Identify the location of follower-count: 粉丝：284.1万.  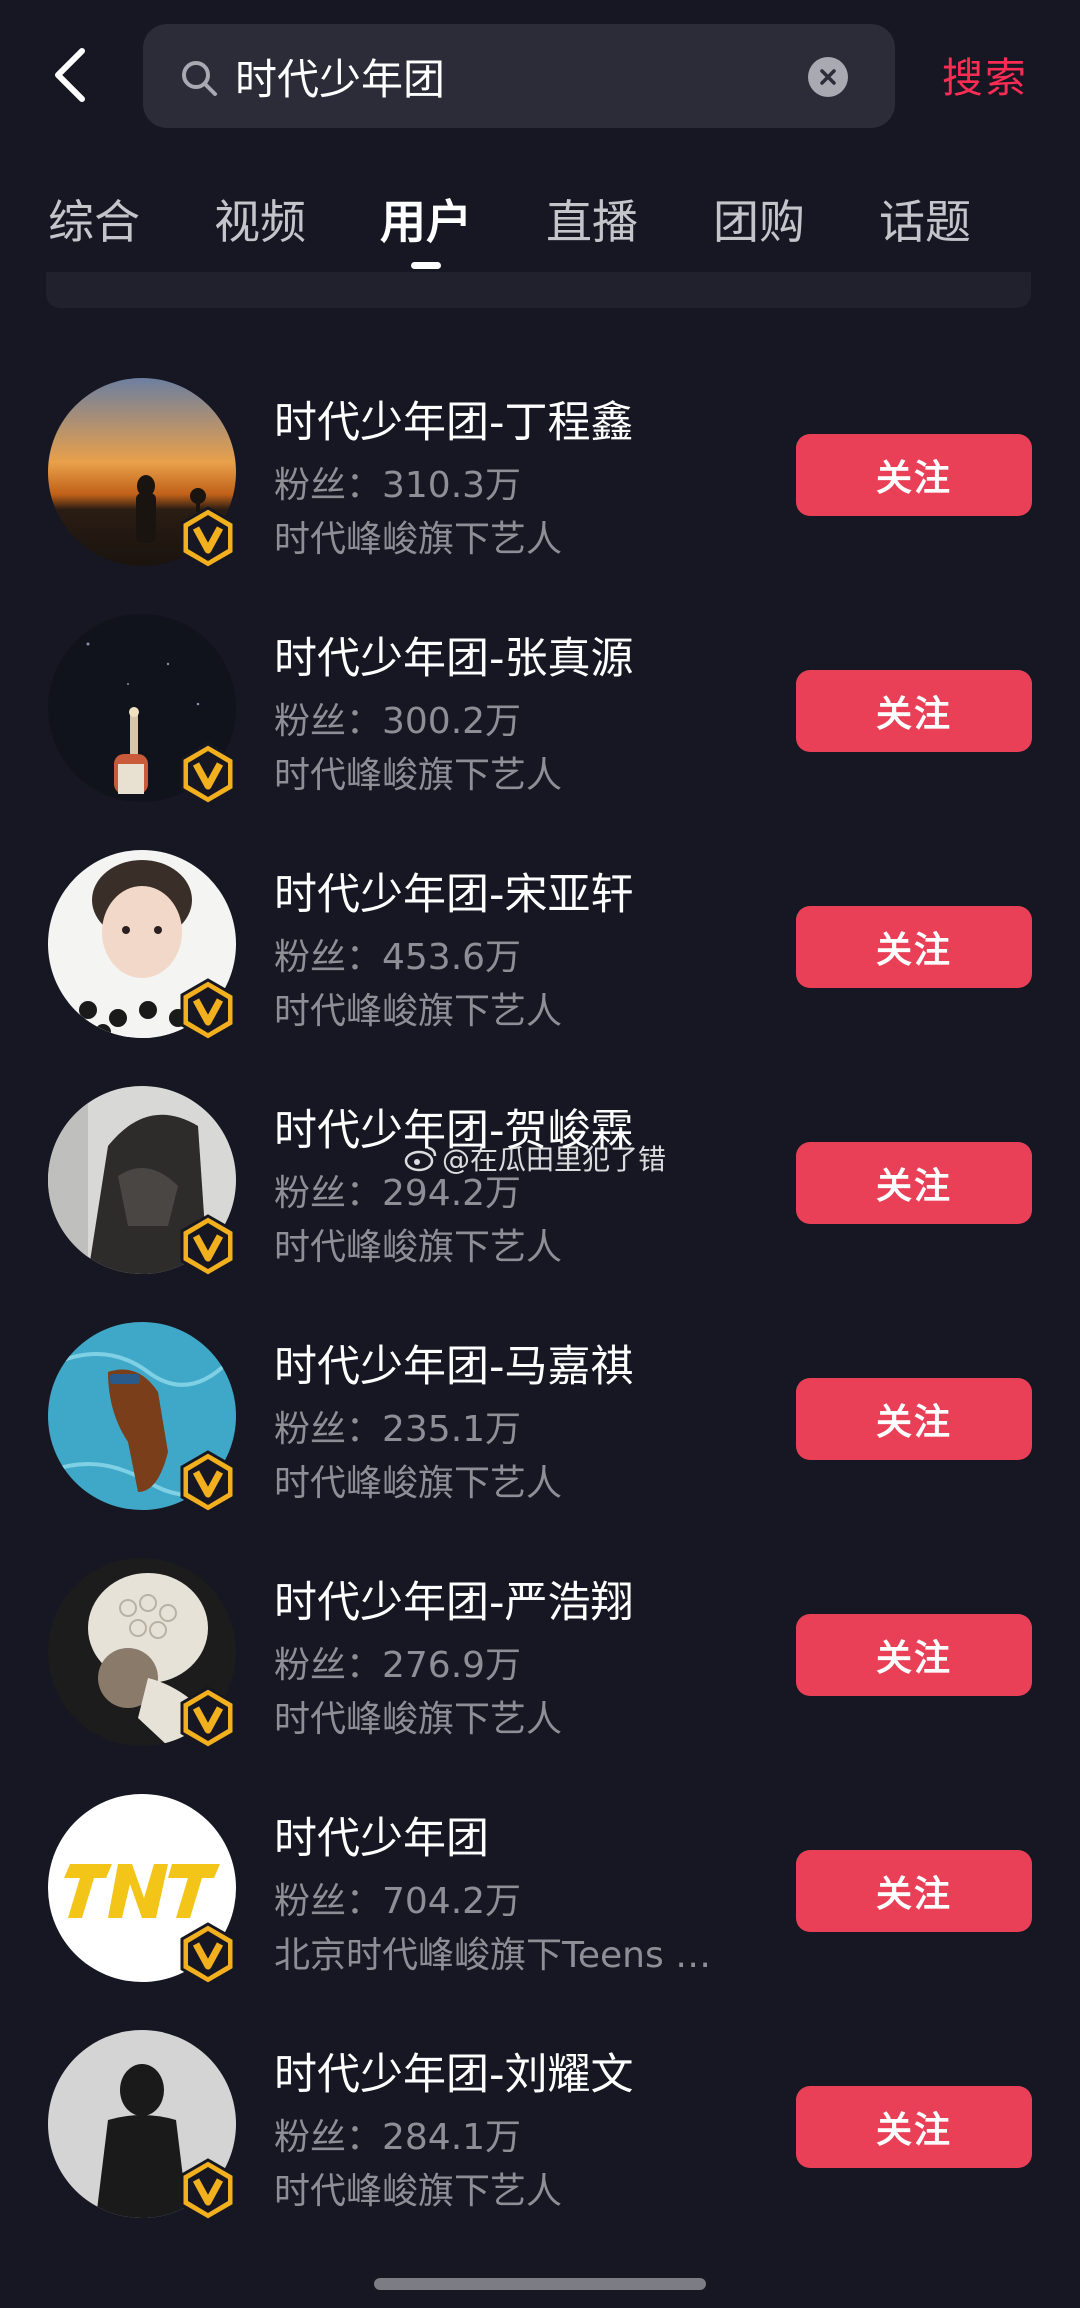
(398, 2137).